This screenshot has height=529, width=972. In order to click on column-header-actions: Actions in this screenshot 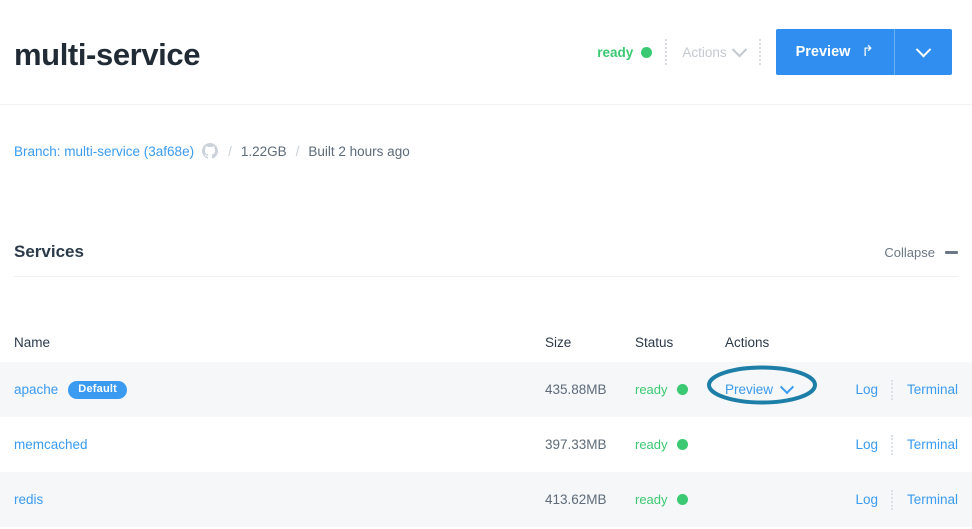, I will do `click(747, 342)`.